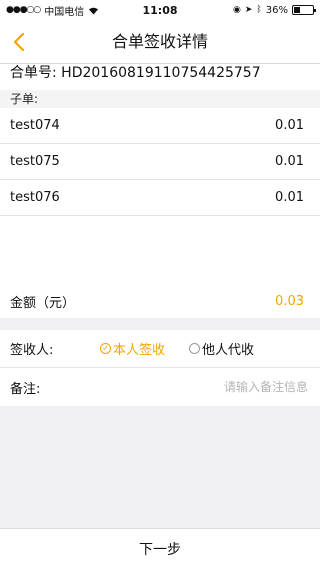 The image size is (320, 568). Describe the element at coordinates (289, 301) in the screenshot. I see `amount-value: 0.03` at that location.